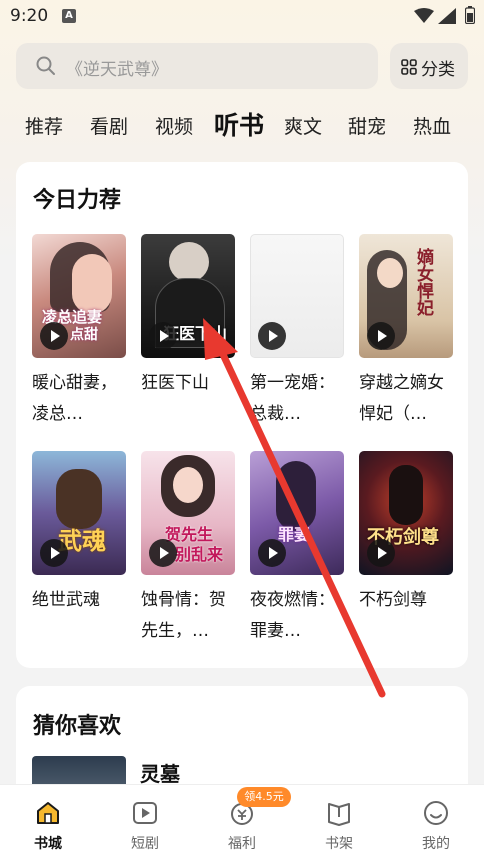 The width and height of the screenshot is (484, 860). I want to click on section-title: 今日力荐, so click(77, 200).